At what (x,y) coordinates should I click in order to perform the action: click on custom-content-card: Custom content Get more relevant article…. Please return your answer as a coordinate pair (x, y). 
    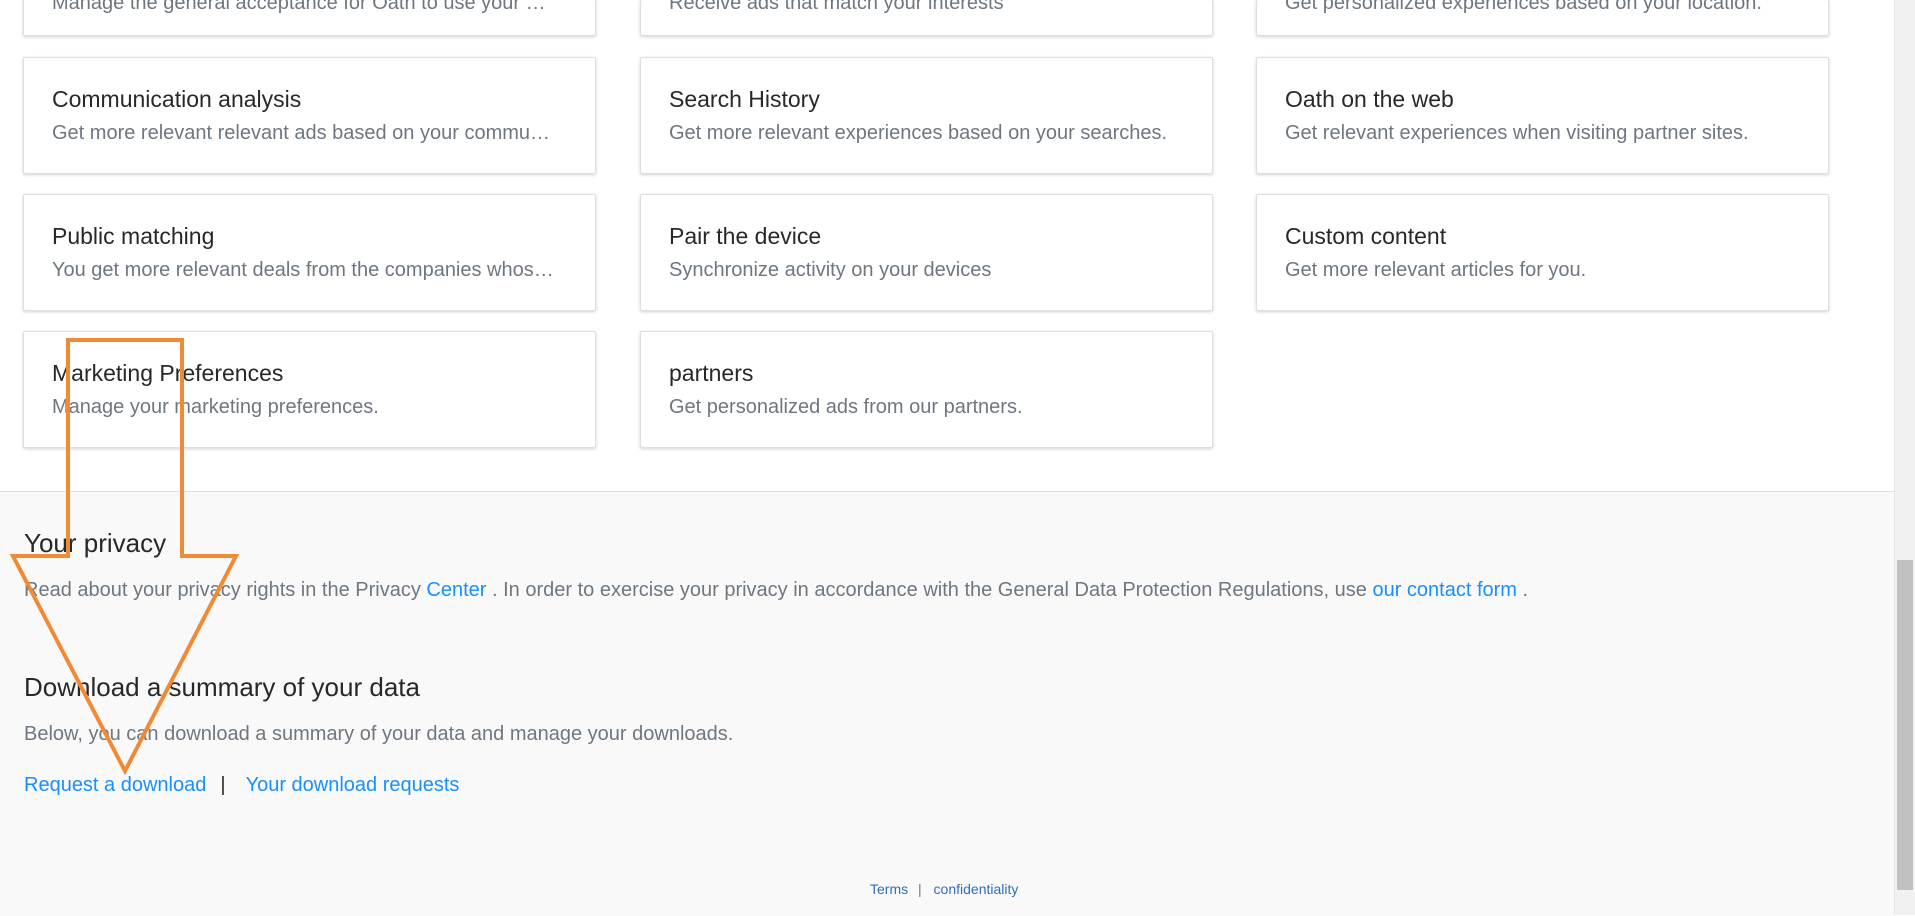
    Looking at the image, I should click on (1542, 252).